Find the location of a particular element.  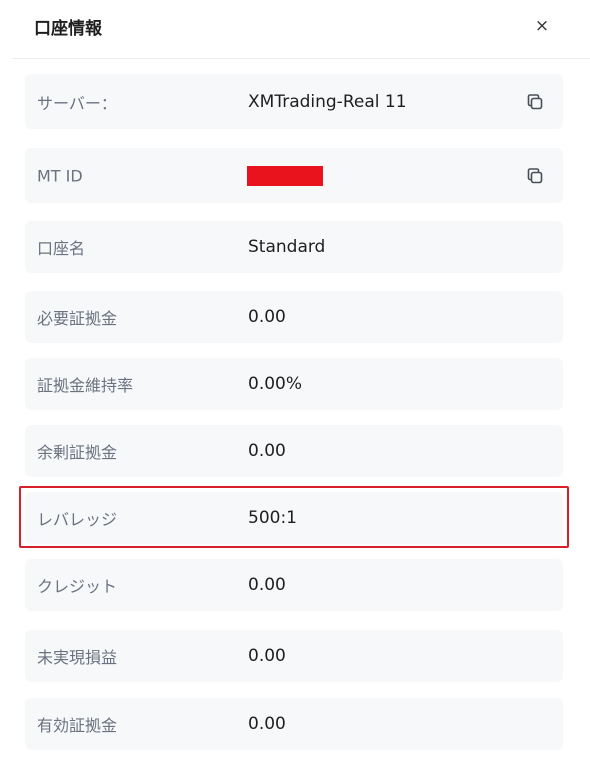

row-credit: クレジット 0.00 is located at coordinates (294, 585).